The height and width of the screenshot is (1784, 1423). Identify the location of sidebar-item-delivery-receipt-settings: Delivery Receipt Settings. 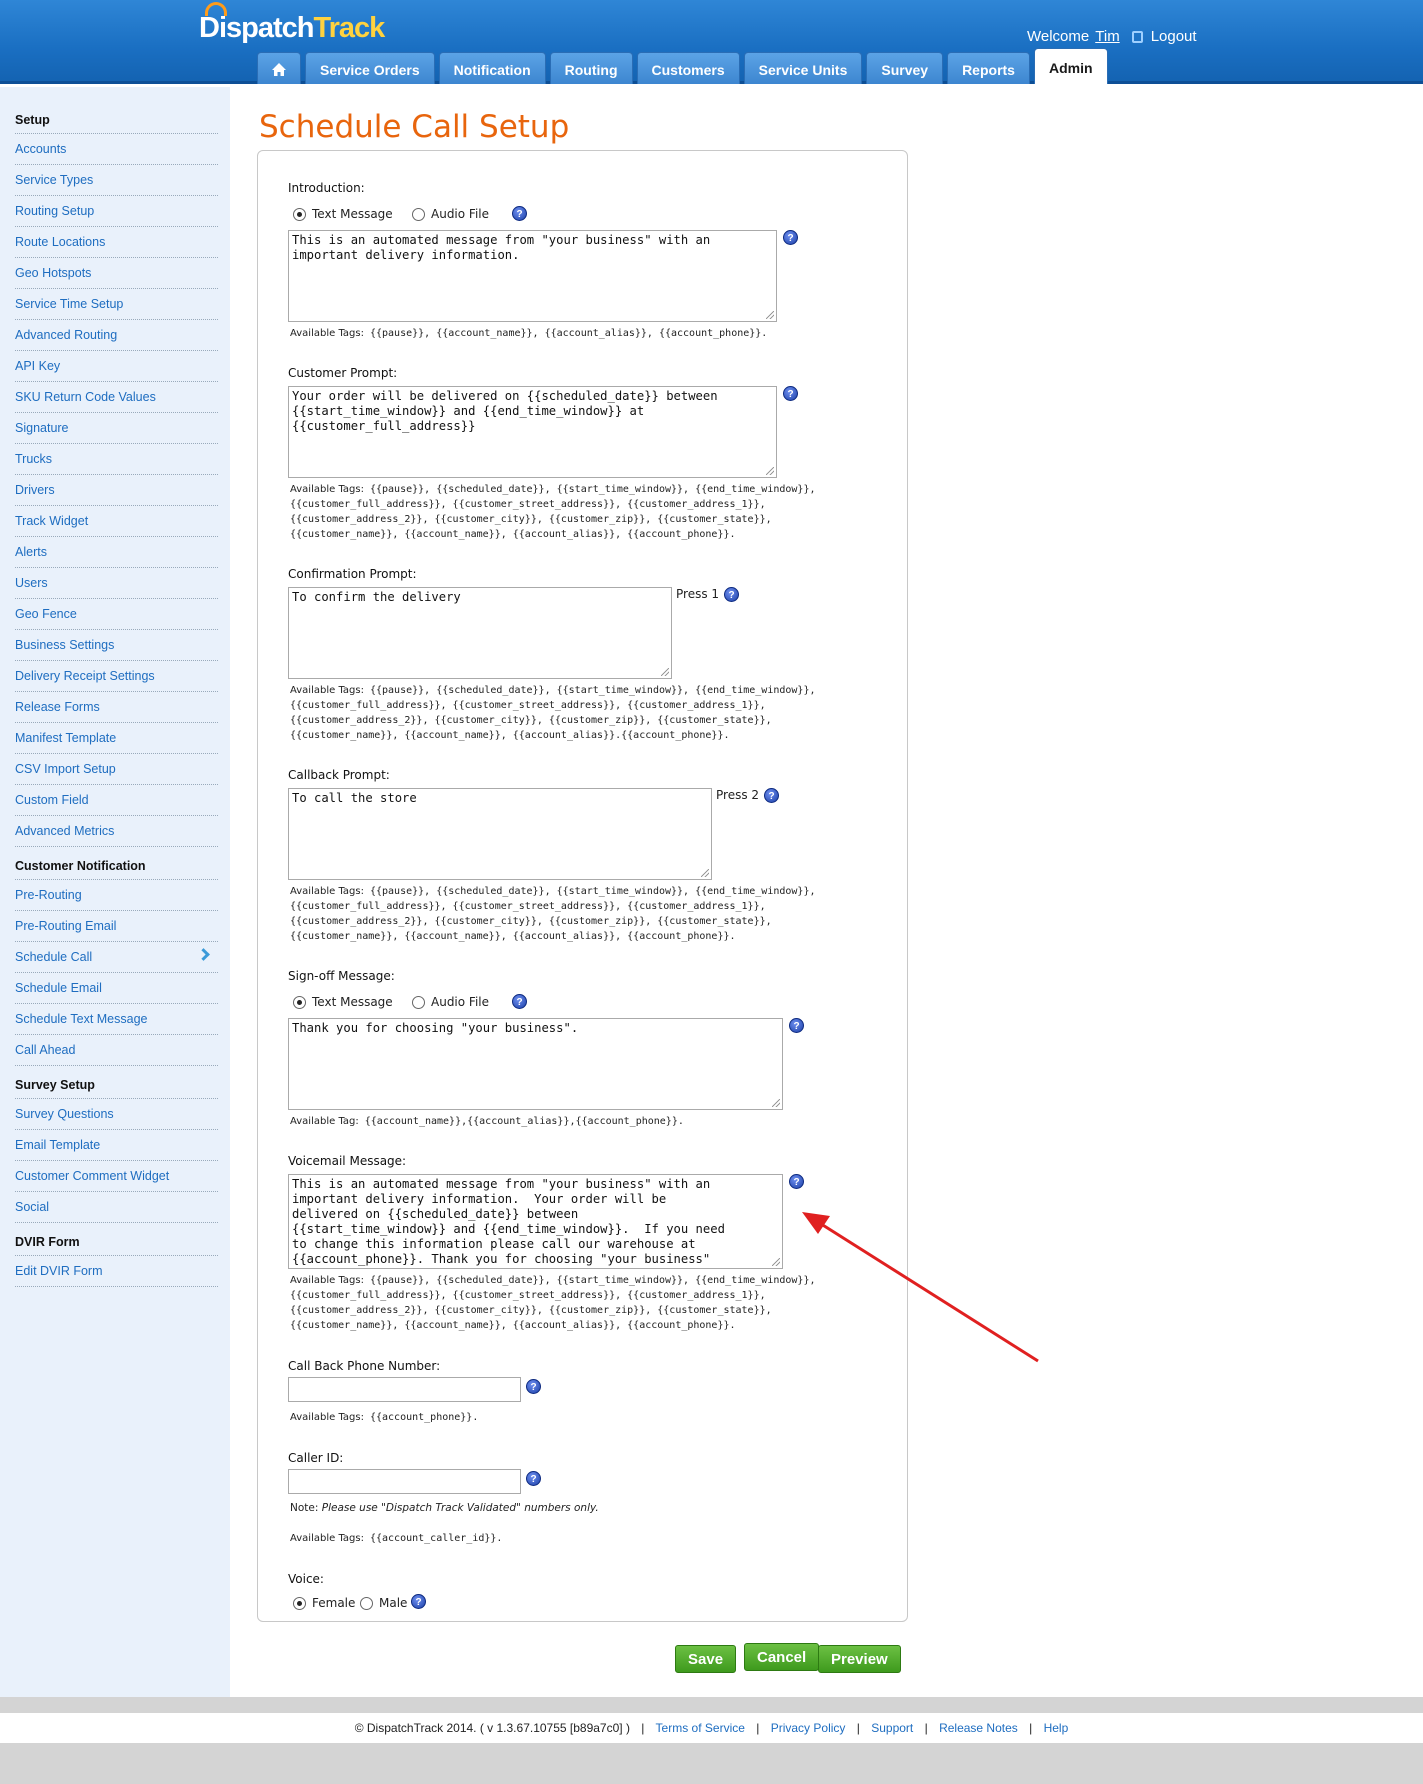
(116, 676).